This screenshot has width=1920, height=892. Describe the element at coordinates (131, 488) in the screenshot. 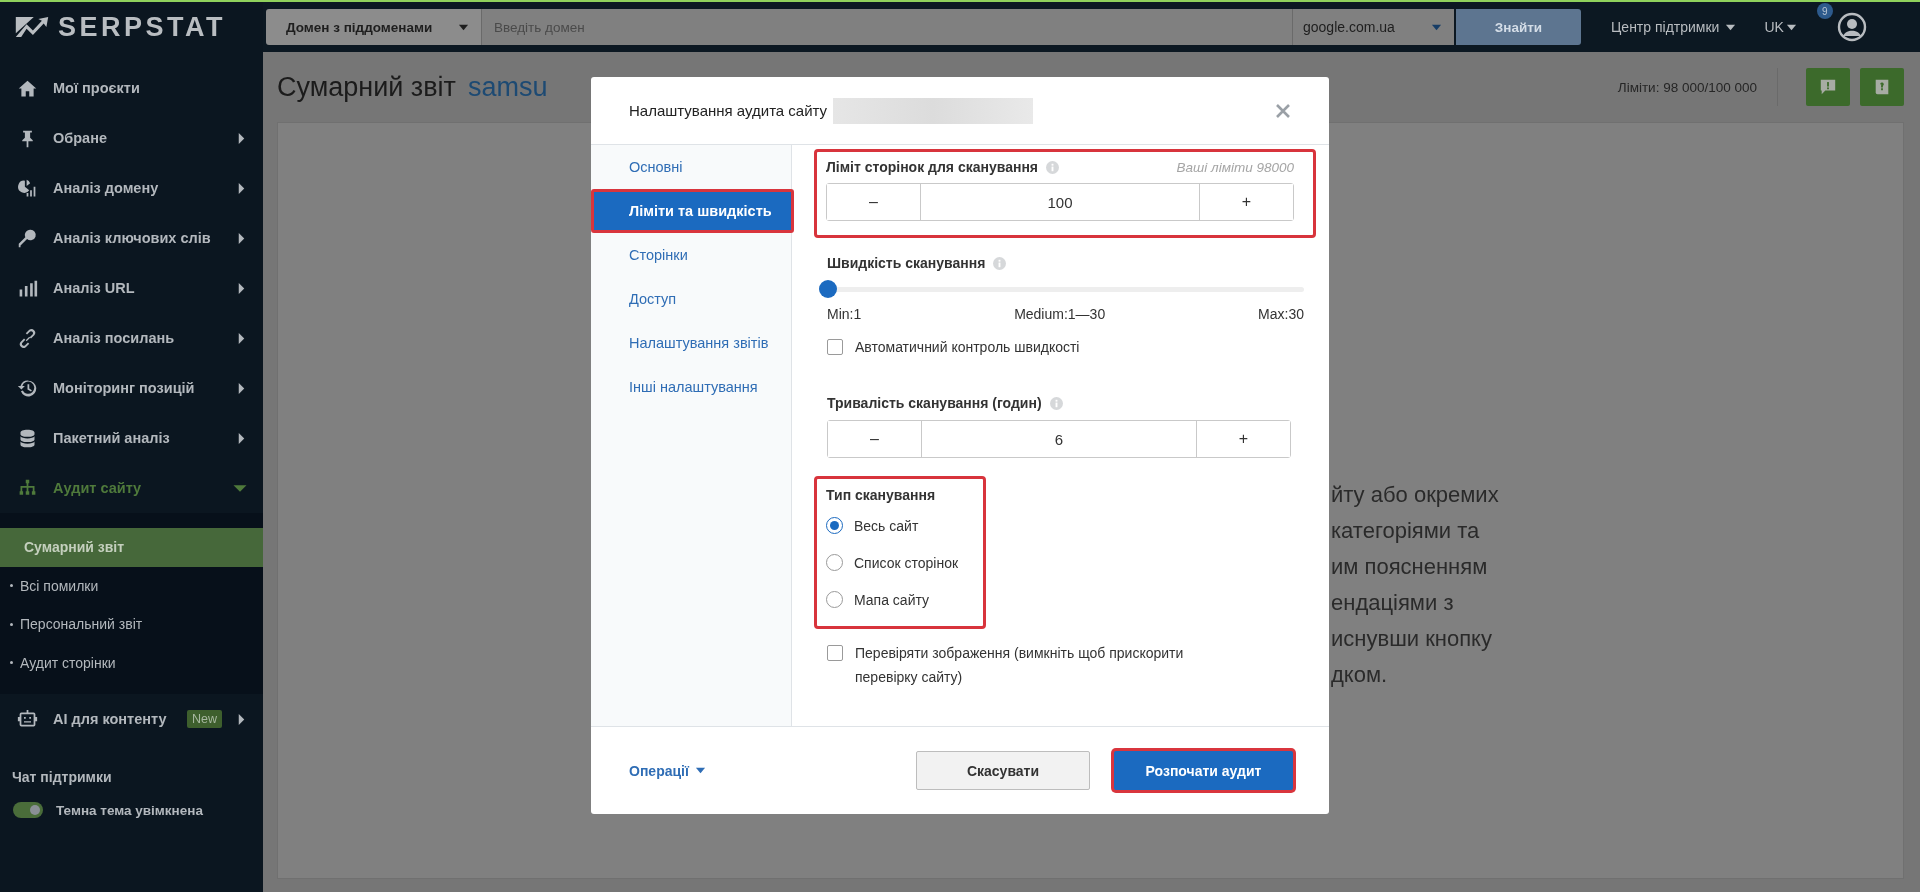

I see `sidebar-item: Аудит сайту` at that location.